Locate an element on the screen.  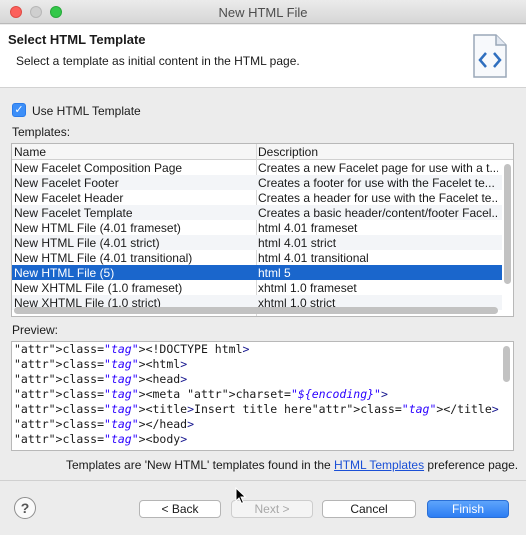
code-line: "attr">class="tag"></head> is located at coordinates (104, 424).